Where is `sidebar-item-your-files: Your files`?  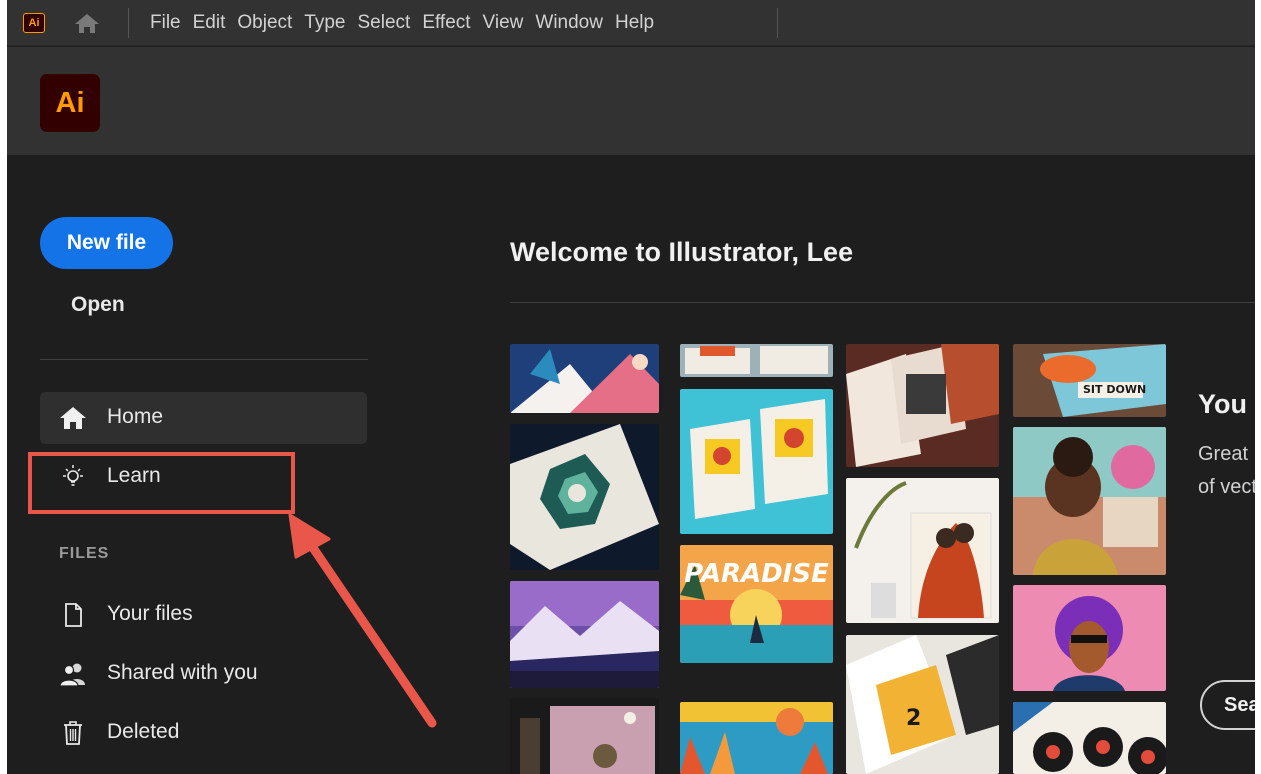 sidebar-item-your-files: Your files is located at coordinates (203, 615).